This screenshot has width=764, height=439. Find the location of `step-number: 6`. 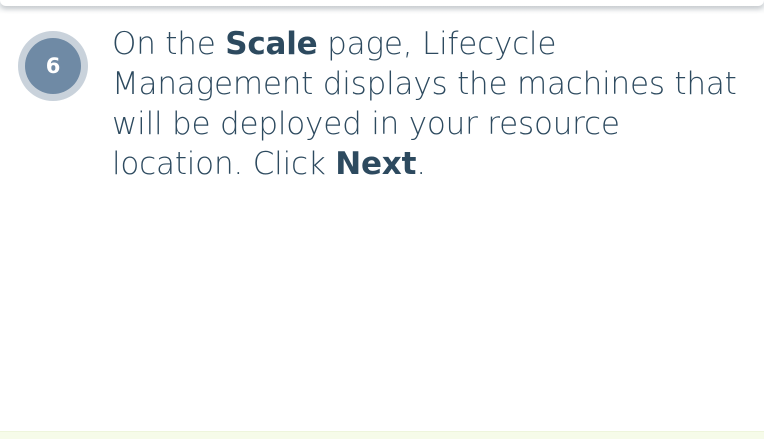

step-number: 6 is located at coordinates (53, 66).